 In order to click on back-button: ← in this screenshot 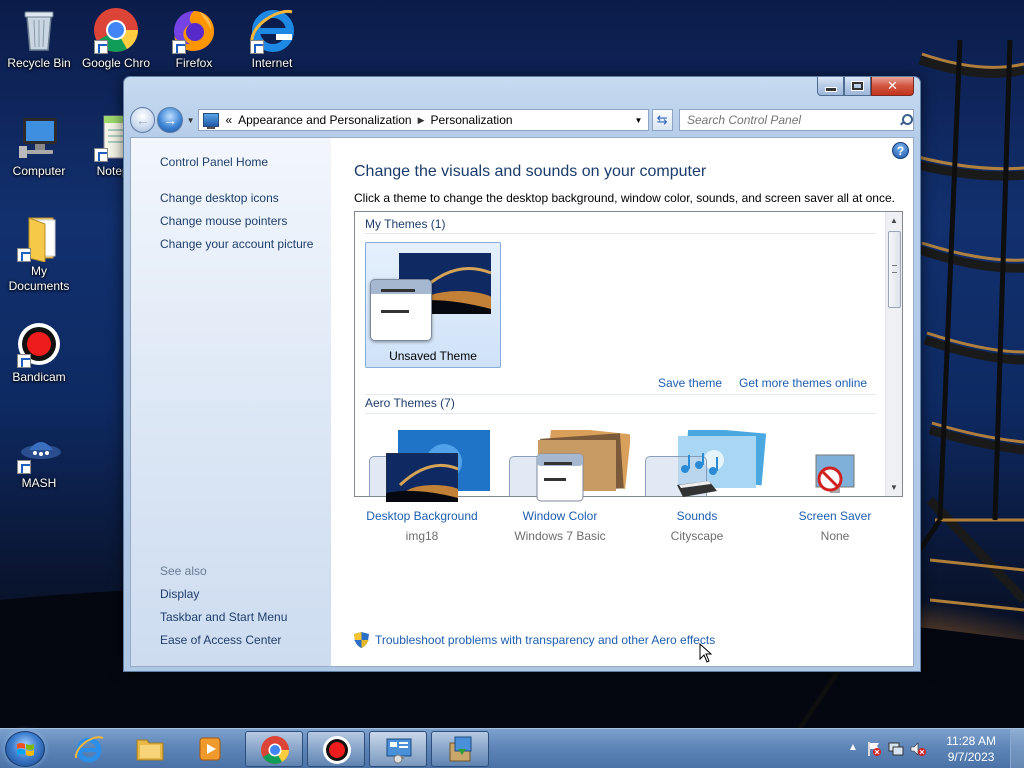, I will do `click(143, 120)`.